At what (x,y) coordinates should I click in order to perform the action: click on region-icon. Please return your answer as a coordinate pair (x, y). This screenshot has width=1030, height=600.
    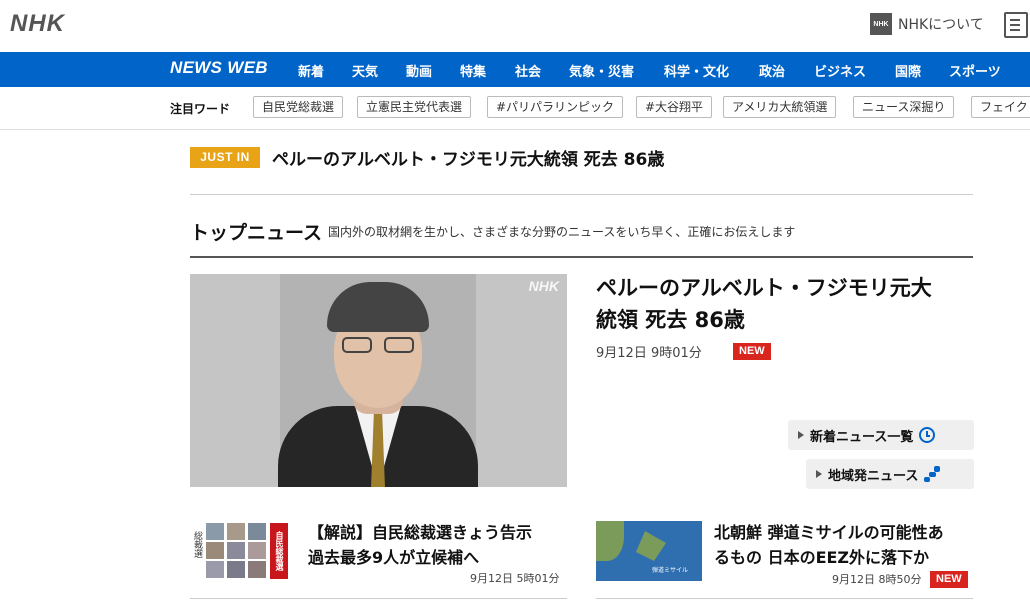
    Looking at the image, I should click on (933, 474).